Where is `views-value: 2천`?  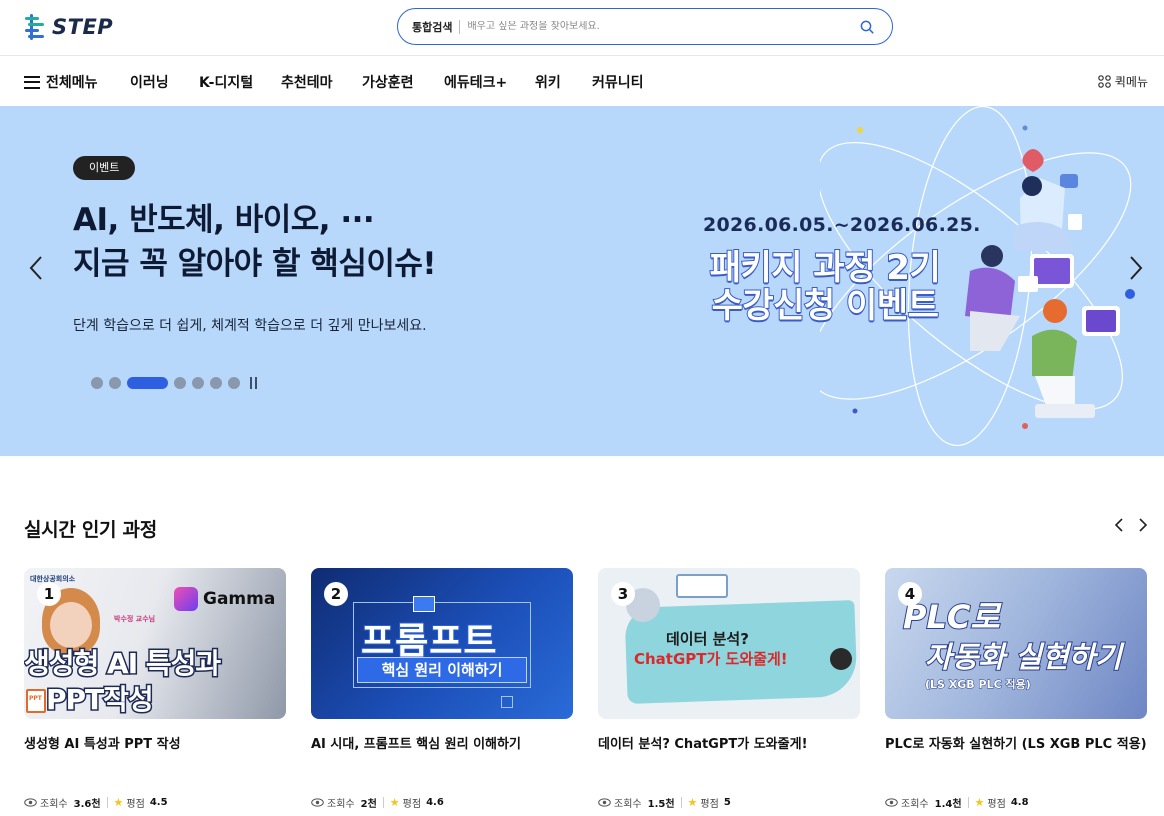 views-value: 2천 is located at coordinates (368, 804).